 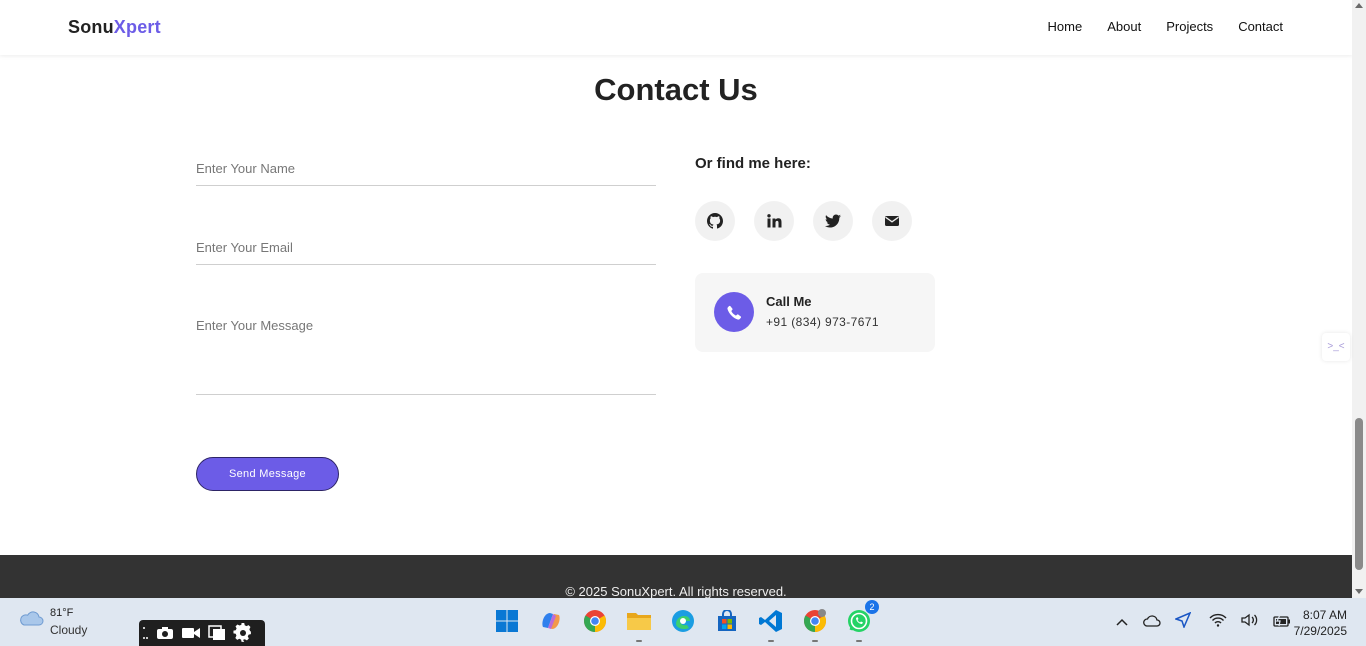 I want to click on camera-icon, so click(x=165, y=633).